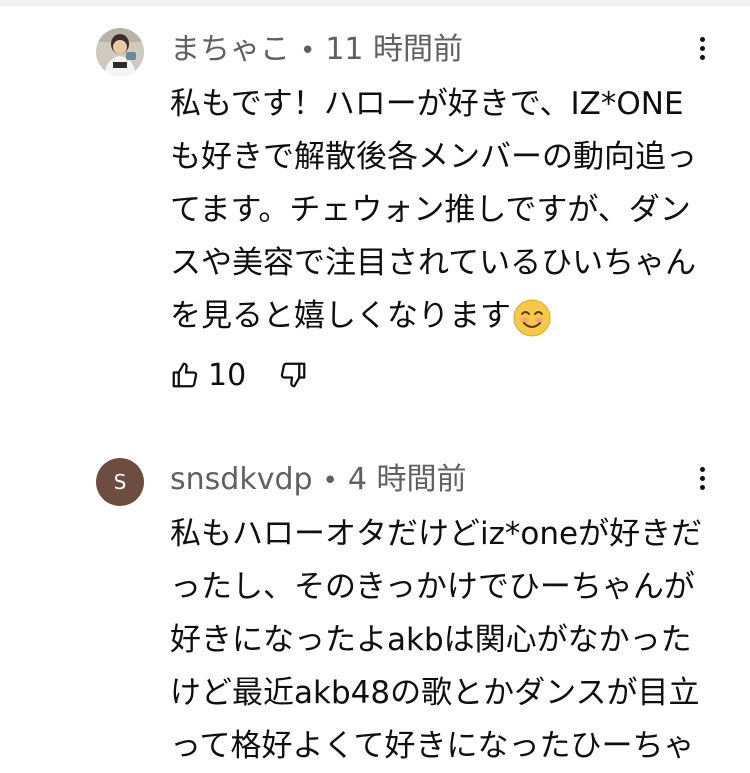  I want to click on comment-actions: 10, so click(239, 375).